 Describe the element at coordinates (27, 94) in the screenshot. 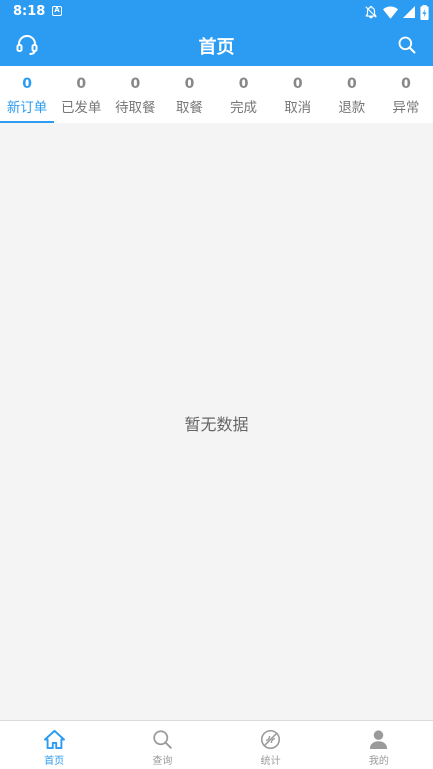

I see `tab-new-orders: 0 新订单` at that location.